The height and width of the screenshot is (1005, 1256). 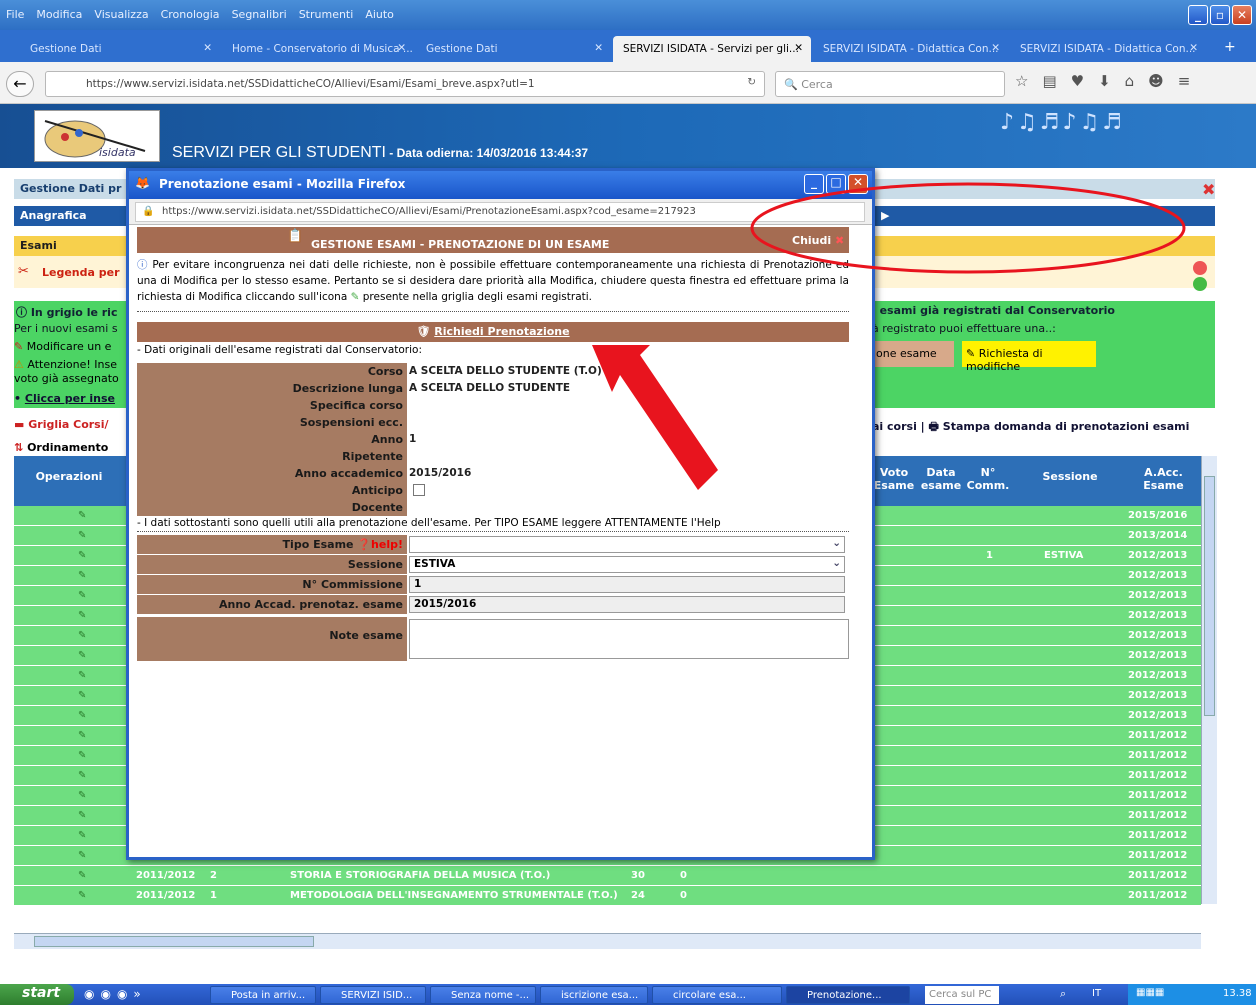 What do you see at coordinates (818, 240) in the screenshot?
I see `chiudi-button: Chiudi ✖` at bounding box center [818, 240].